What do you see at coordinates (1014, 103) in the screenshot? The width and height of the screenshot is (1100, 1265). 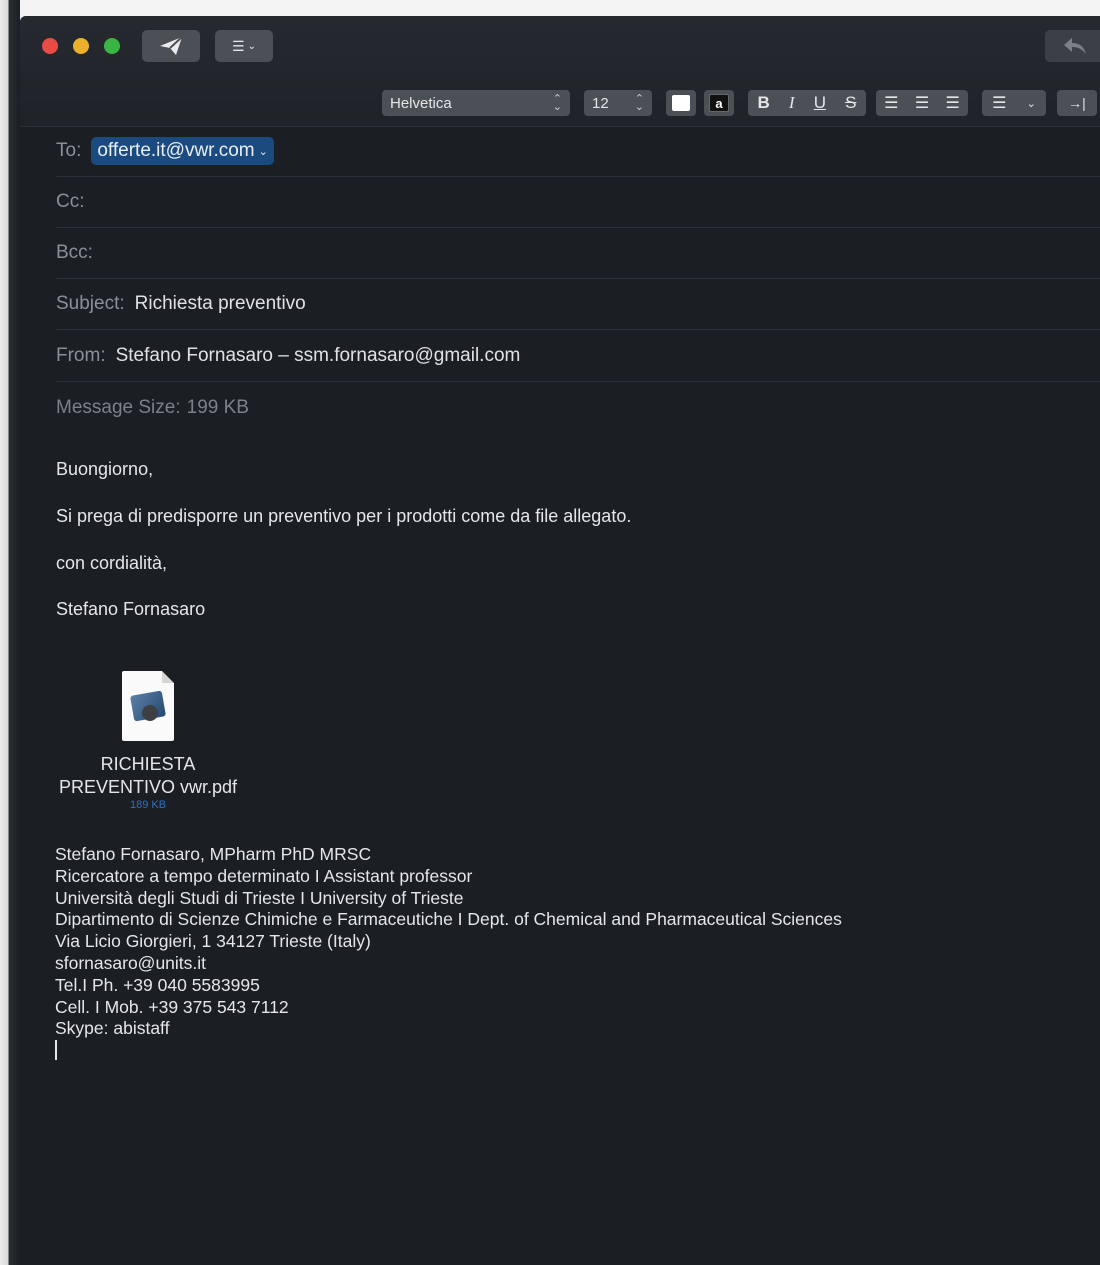 I see `list-format-select: ☰ ⌄` at bounding box center [1014, 103].